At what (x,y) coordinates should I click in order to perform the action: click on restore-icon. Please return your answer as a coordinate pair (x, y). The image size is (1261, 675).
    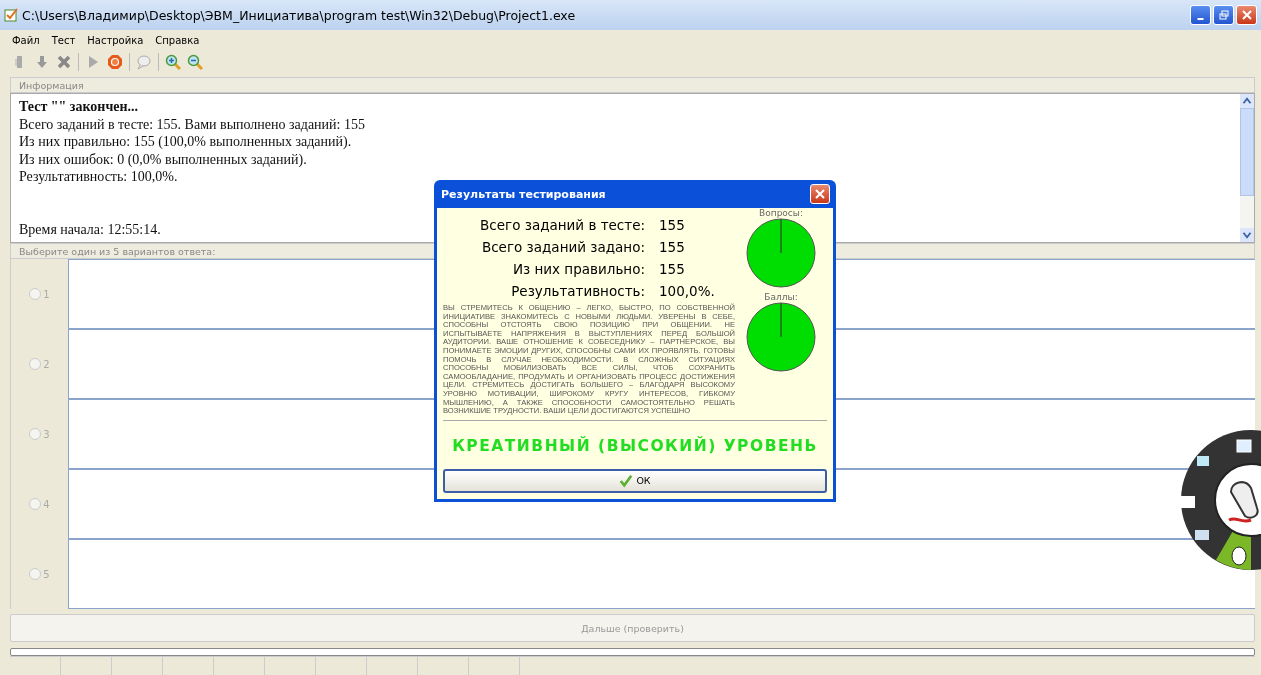
    Looking at the image, I should click on (1223, 15).